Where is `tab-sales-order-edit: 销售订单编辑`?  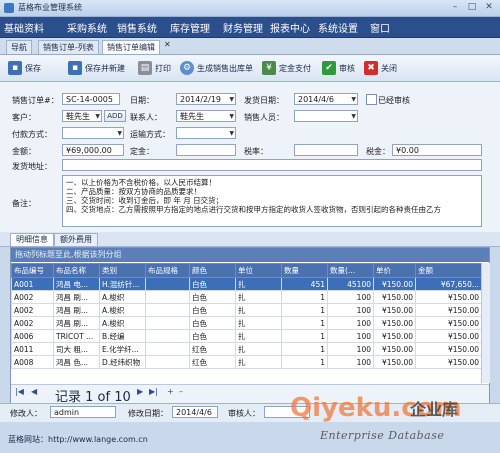
tab-sales-order-edit: 销售订单编辑 is located at coordinates (131, 47).